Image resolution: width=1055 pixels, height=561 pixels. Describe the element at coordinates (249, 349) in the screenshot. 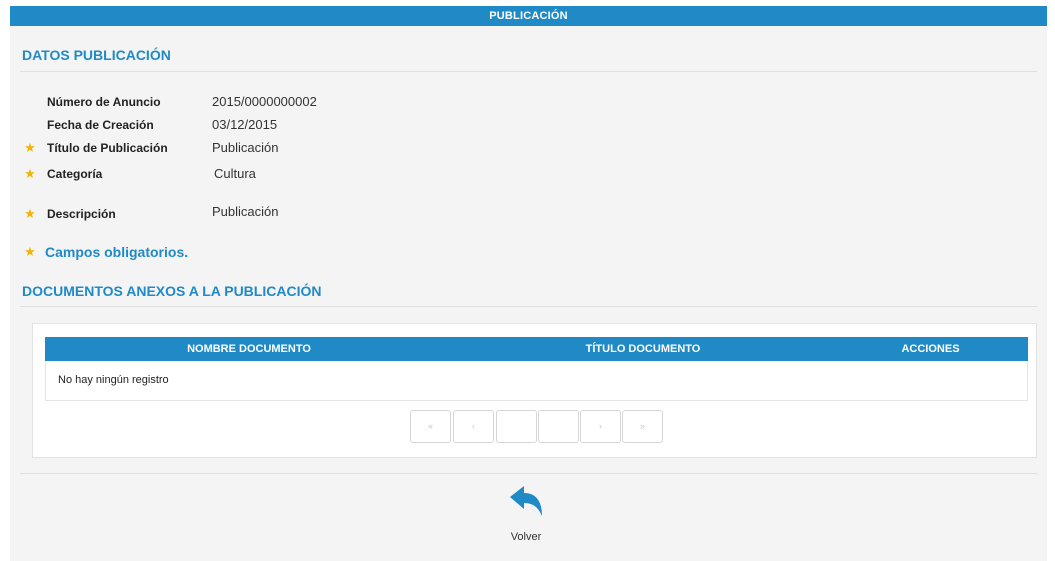

I see `column-header-nombre: NOMBRE DOCUMENTO` at that location.